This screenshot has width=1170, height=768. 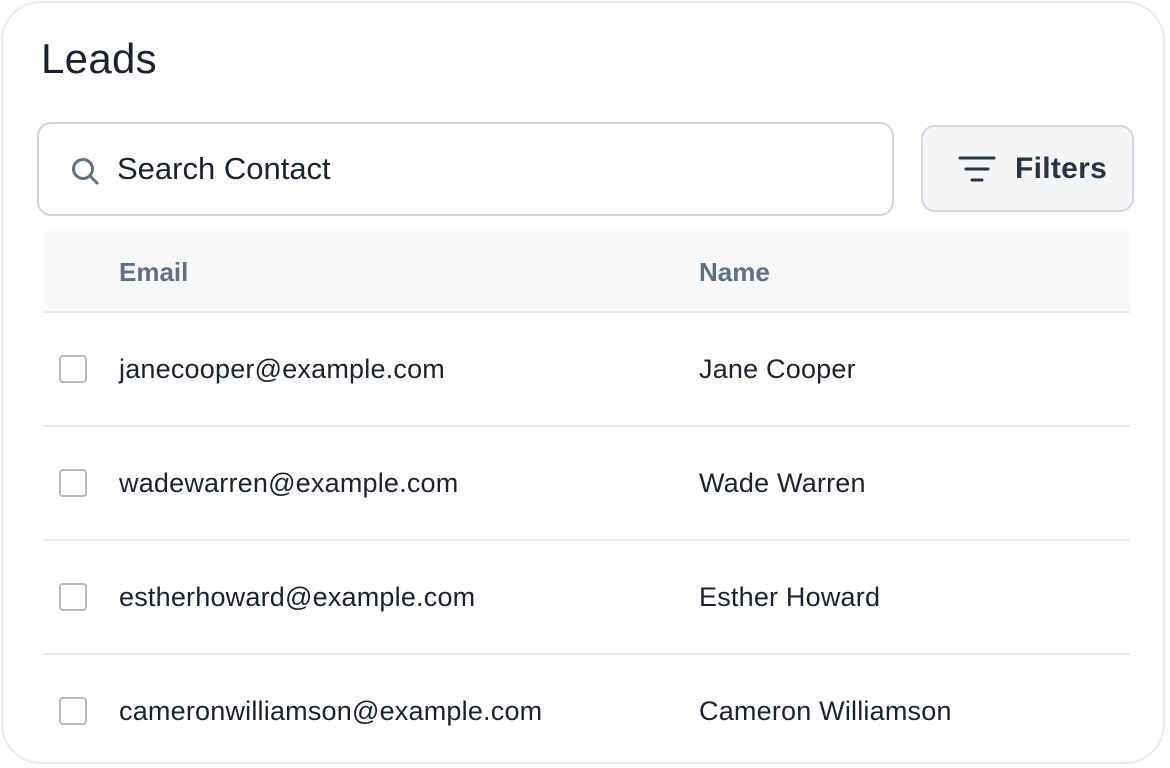 What do you see at coordinates (487, 169) in the screenshot?
I see `search-input` at bounding box center [487, 169].